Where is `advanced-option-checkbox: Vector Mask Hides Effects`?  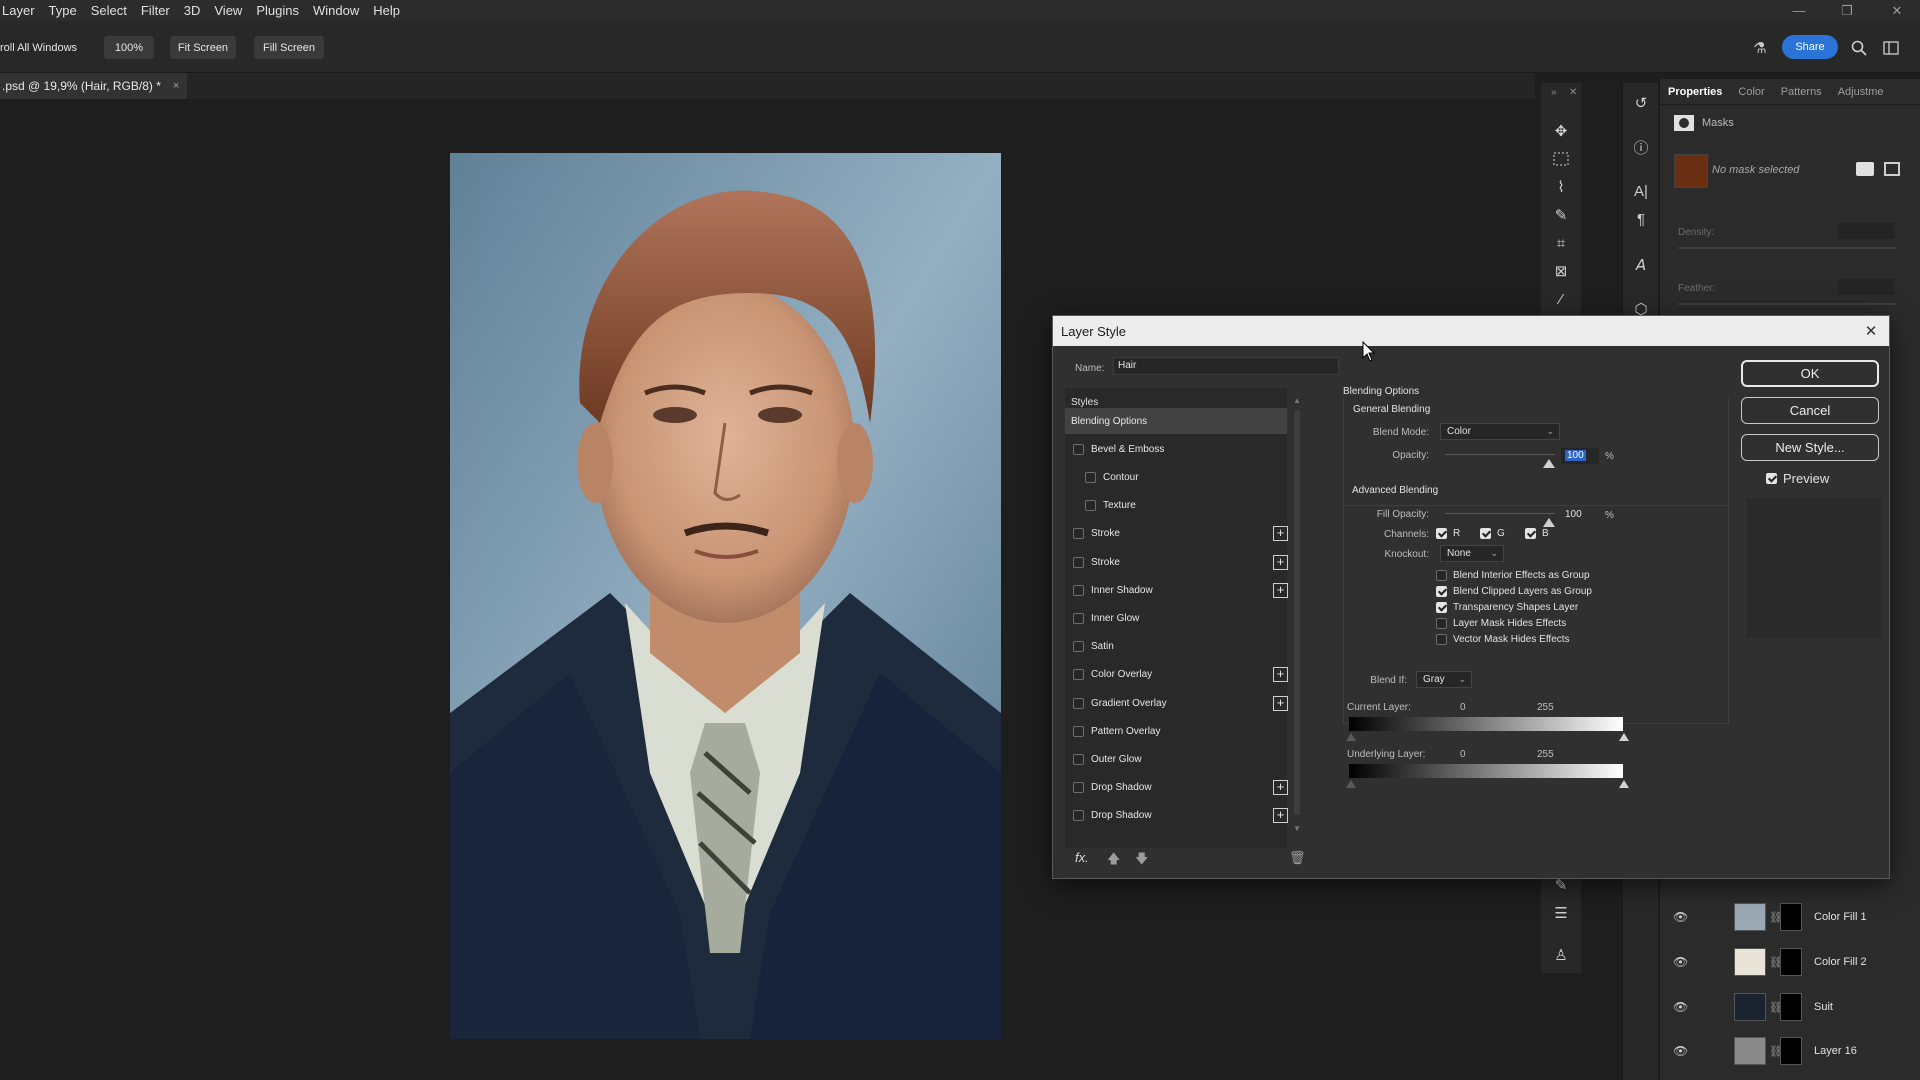 advanced-option-checkbox: Vector Mask Hides Effects is located at coordinates (1503, 639).